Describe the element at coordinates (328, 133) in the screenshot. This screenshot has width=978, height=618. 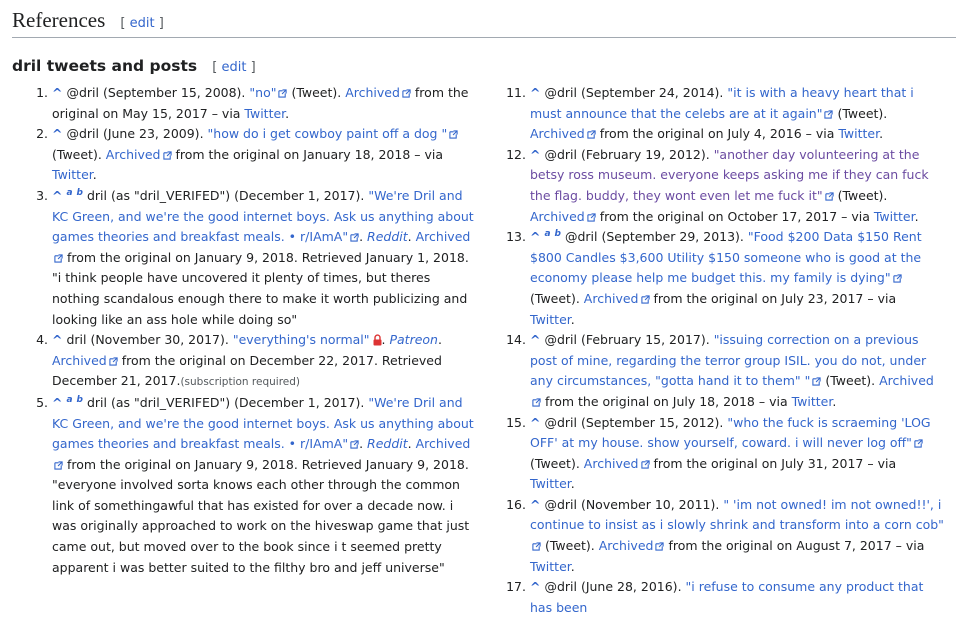
I see `tweet-title-link: "how do i get cowboy paint off a dog "` at that location.